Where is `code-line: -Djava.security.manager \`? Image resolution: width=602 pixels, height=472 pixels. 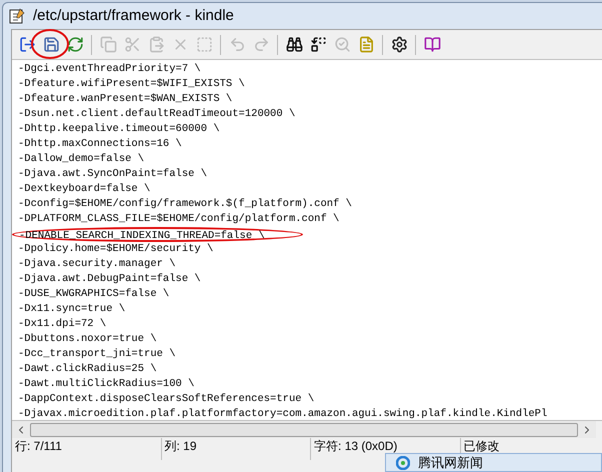 code-line: -Djava.security.manager \ is located at coordinates (97, 264).